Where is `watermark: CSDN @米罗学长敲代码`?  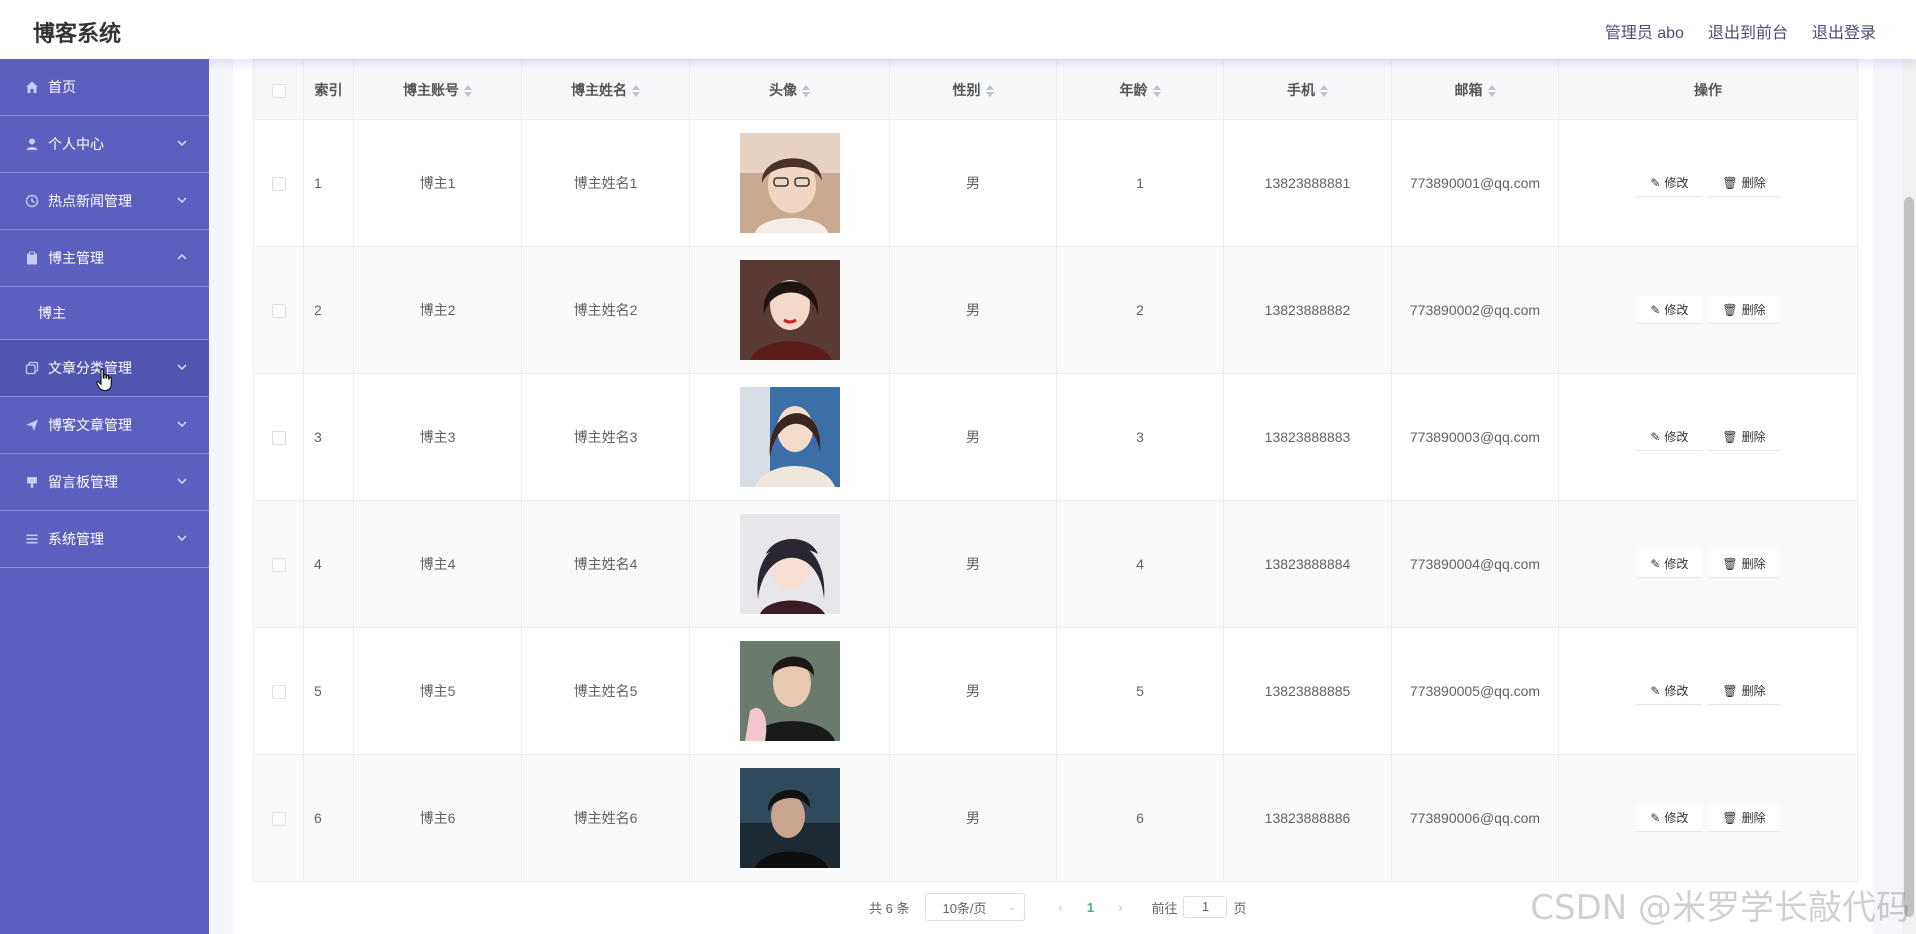
watermark: CSDN @米罗学长敲代码 is located at coordinates (1720, 908).